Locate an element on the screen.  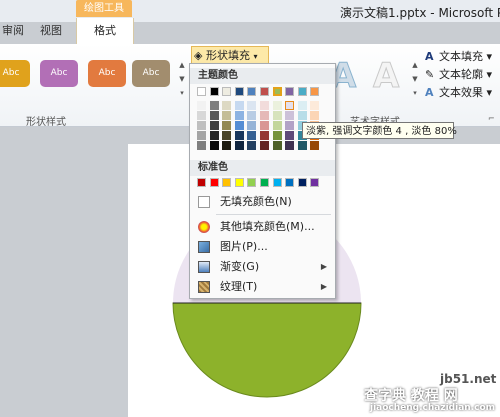
no-fill-item: 无填充颜色(N) is located at coordinates (262, 202).